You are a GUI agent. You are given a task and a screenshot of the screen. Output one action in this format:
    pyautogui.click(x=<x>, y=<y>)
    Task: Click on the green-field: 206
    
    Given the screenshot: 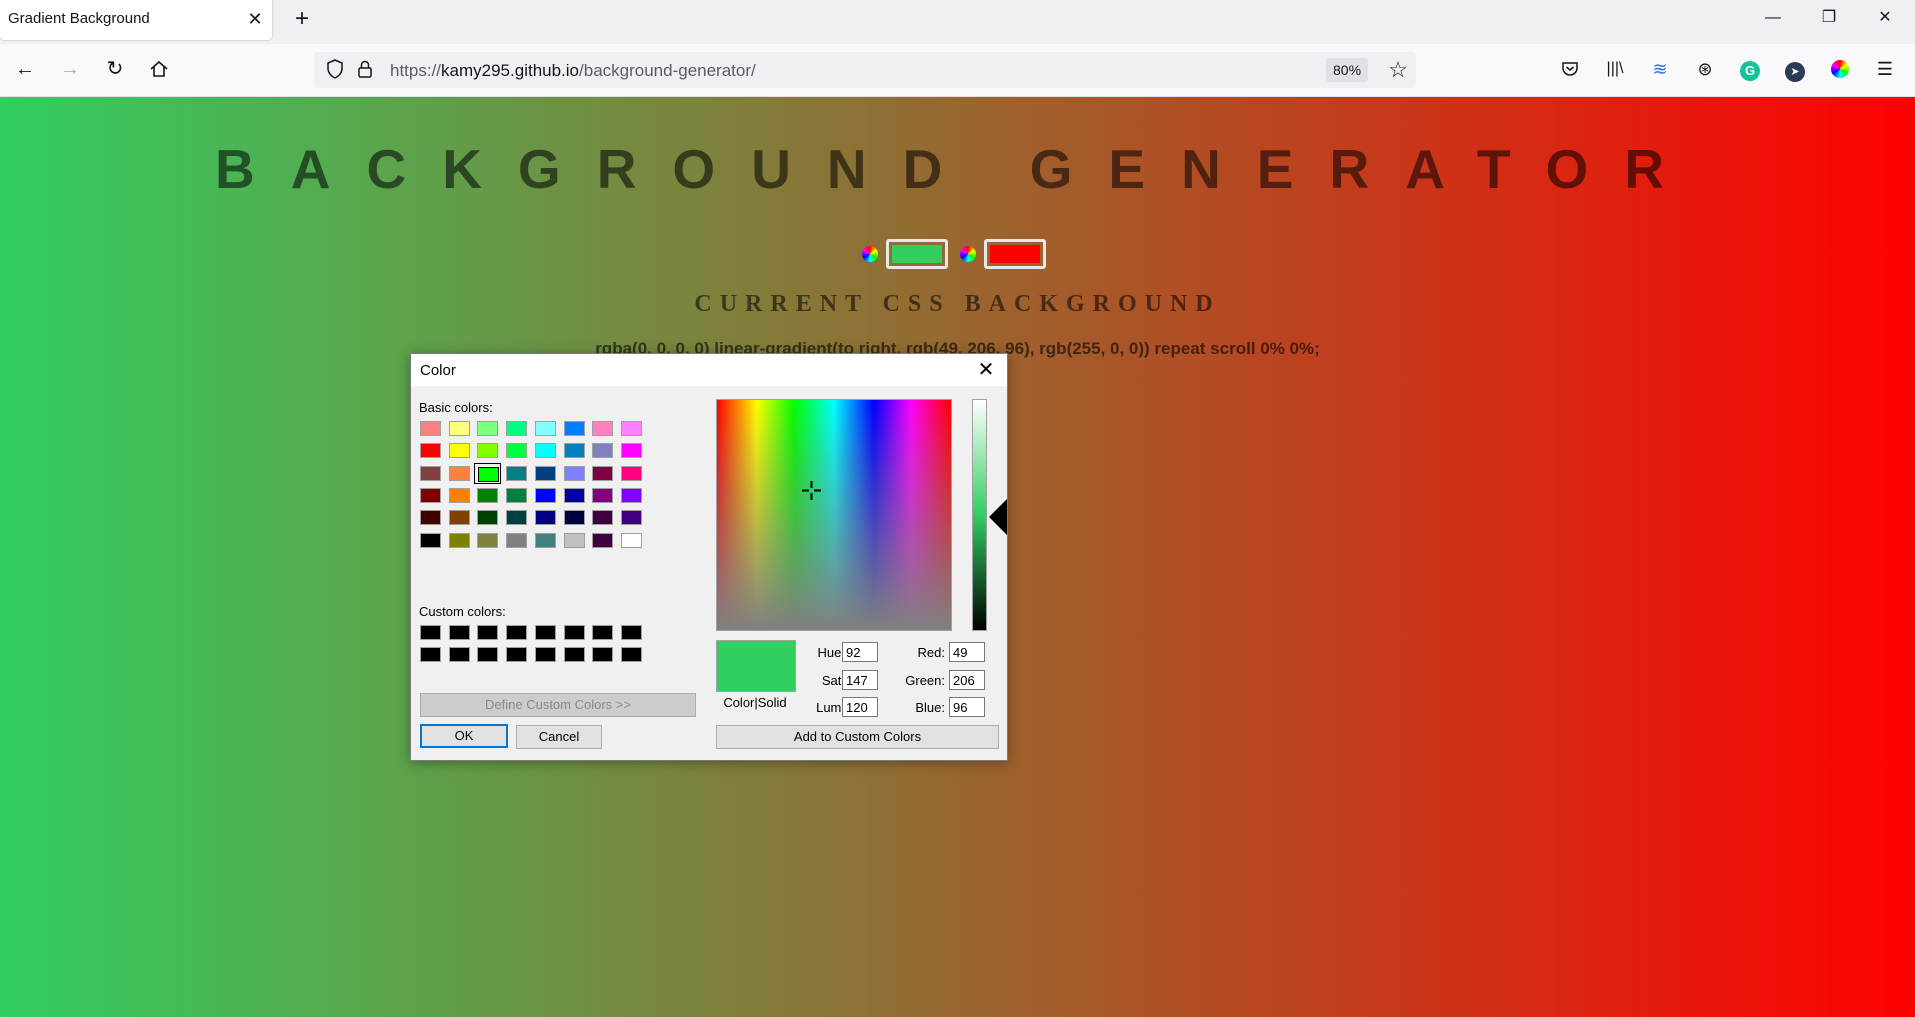 What is the action you would take?
    pyautogui.click(x=967, y=680)
    